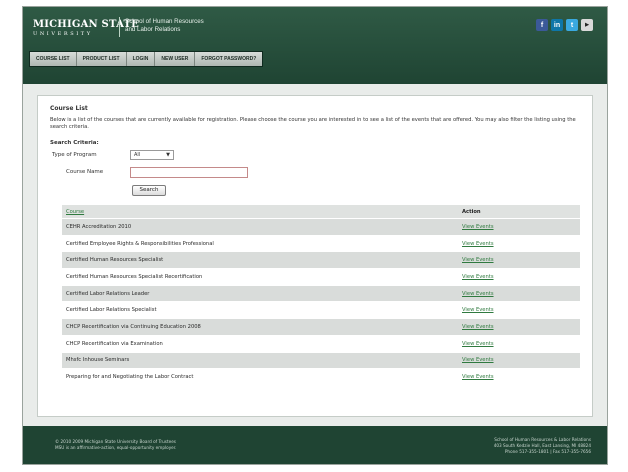  Describe the element at coordinates (119, 27) in the screenshot. I see `logo-divider` at that location.